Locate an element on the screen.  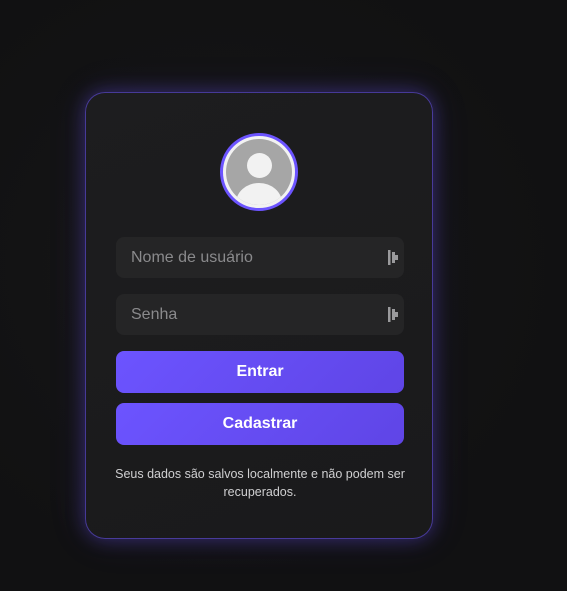
avatar-body is located at coordinates (259, 194).